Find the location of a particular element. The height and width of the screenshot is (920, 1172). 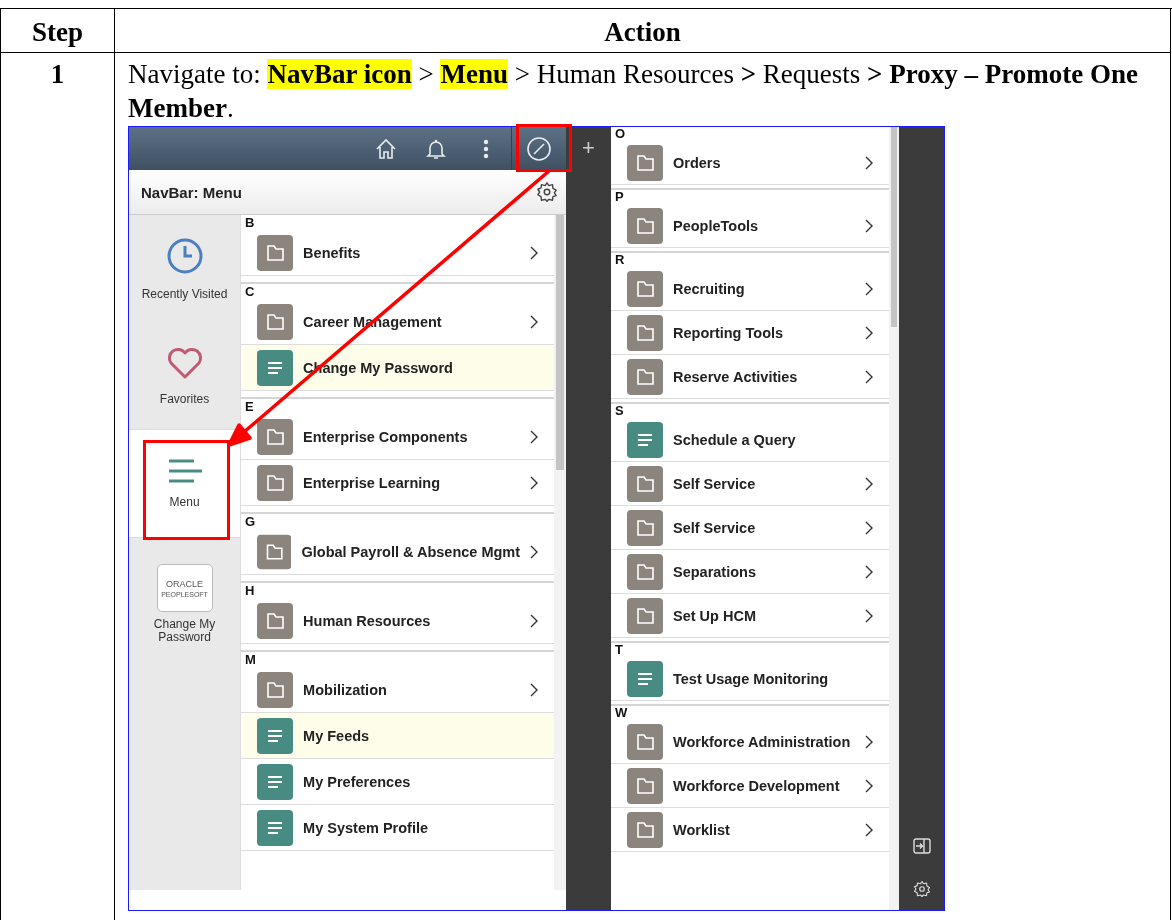

logo-text: ORACLE is located at coordinates (185, 583).